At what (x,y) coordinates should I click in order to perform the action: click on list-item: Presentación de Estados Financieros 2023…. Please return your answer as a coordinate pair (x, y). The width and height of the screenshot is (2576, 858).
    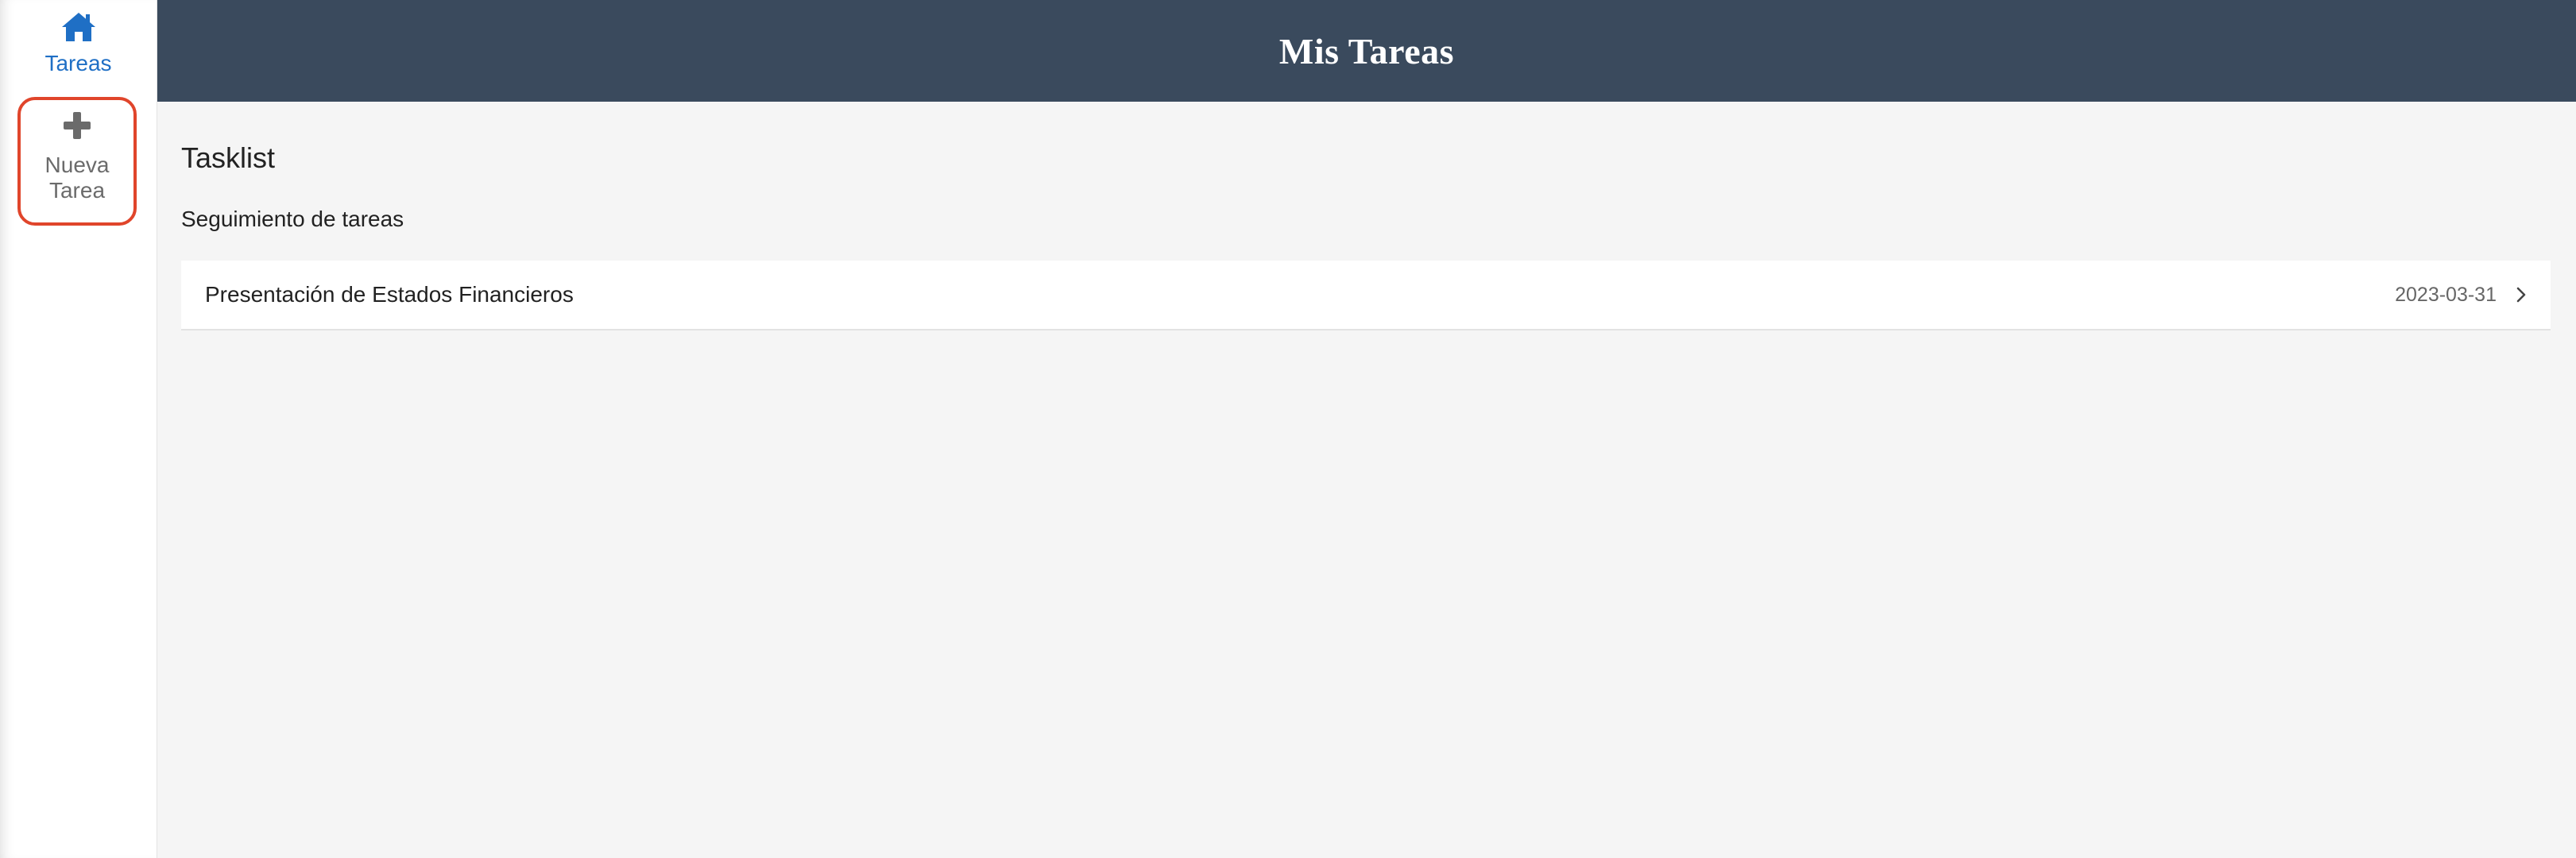
    Looking at the image, I should click on (1366, 295).